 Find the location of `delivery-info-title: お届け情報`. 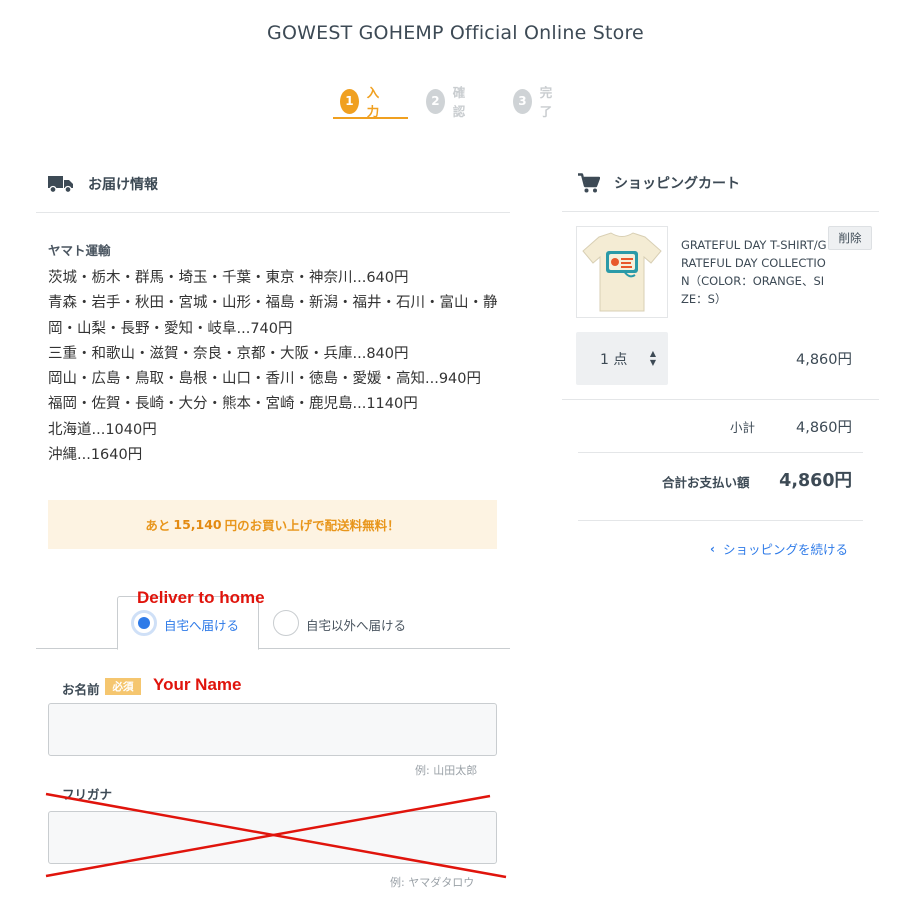

delivery-info-title: お届け情報 is located at coordinates (123, 185).